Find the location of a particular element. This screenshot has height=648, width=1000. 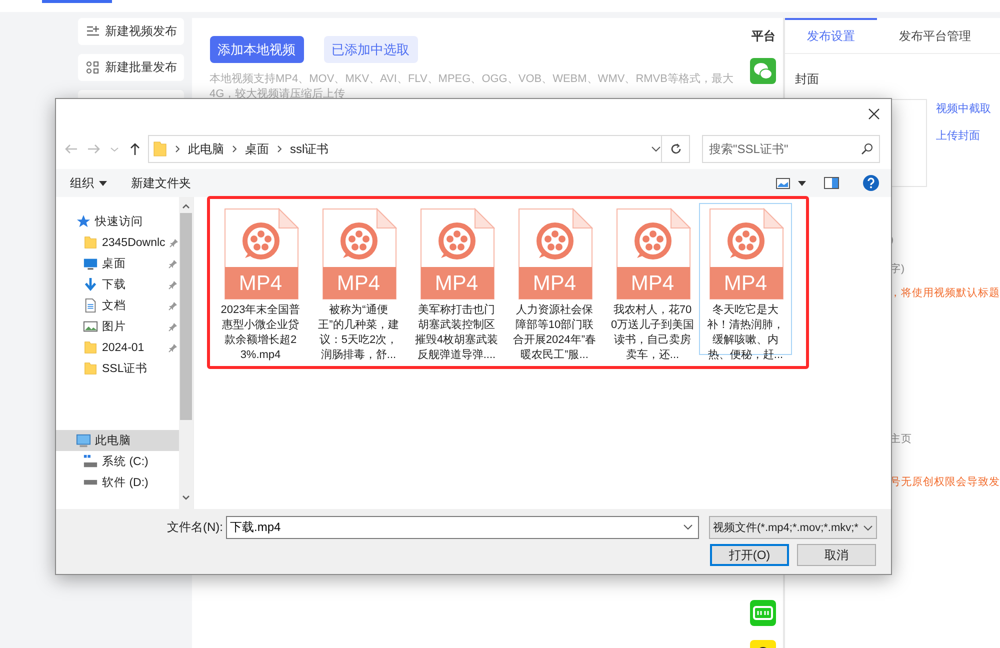

cover-link: 上传封面 is located at coordinates (963, 135).